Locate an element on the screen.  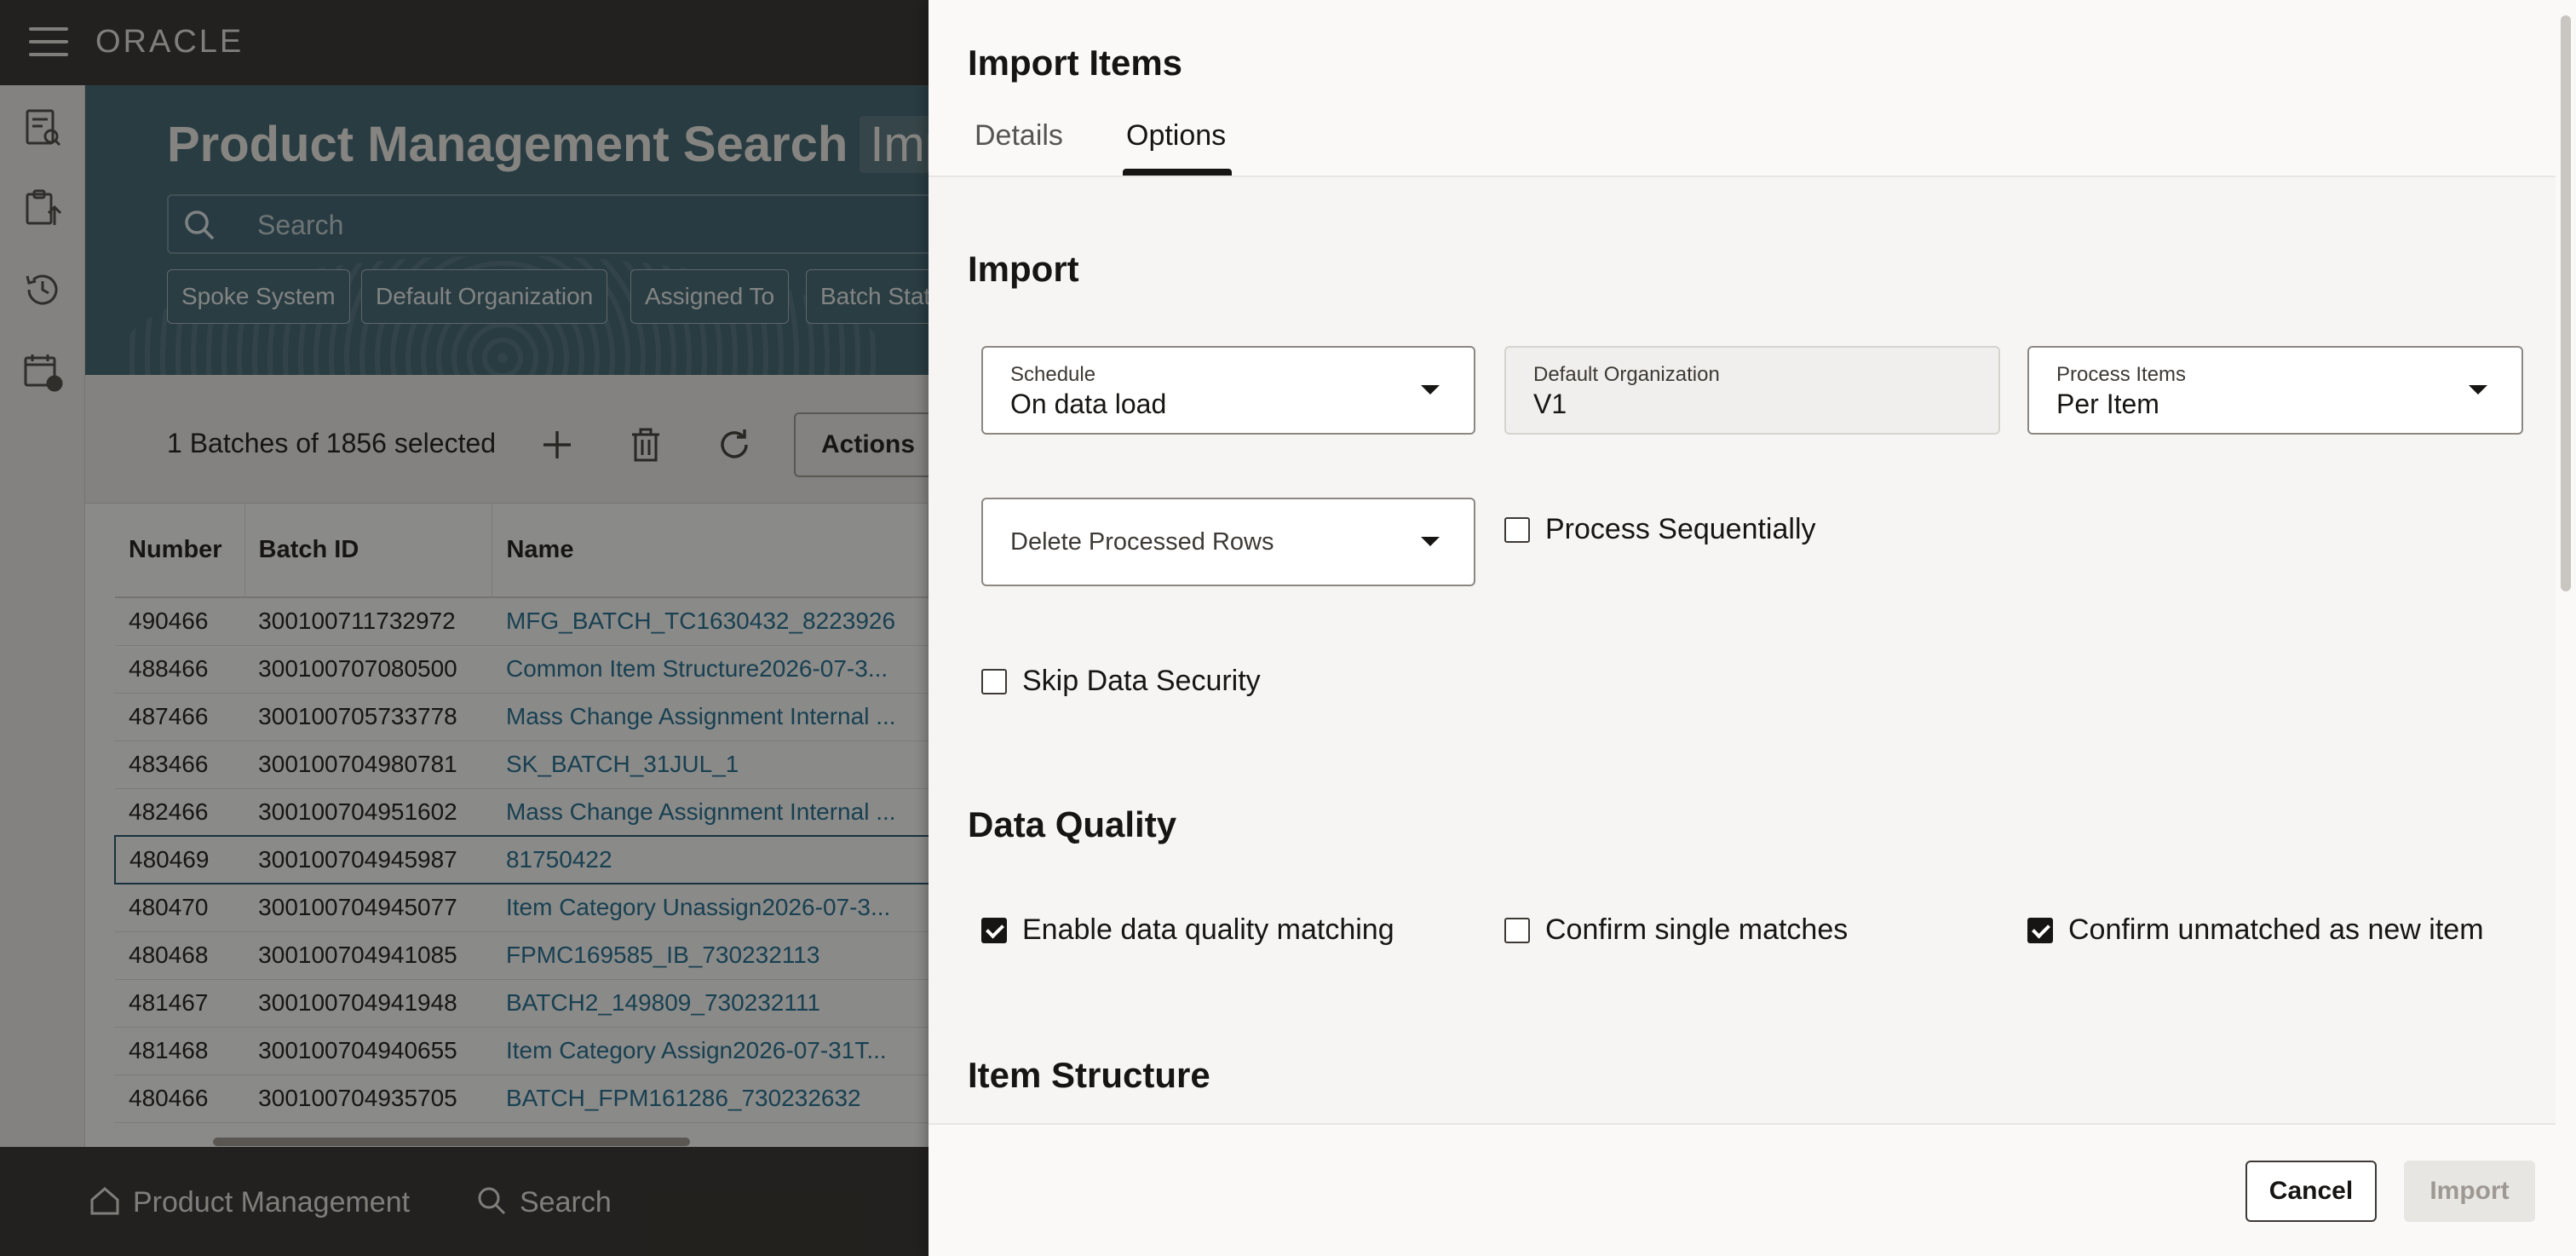
process-sequentially-checkbox: Process Sequentially is located at coordinates (1660, 529).